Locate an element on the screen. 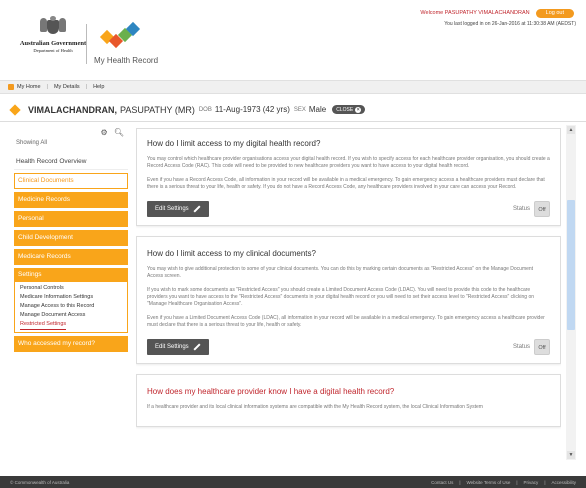 This screenshot has width=586, height=488. copyright: © Commonwealth of Australia is located at coordinates (40, 482).